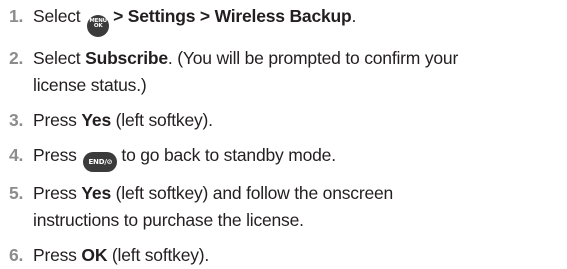 The height and width of the screenshot is (269, 567). What do you see at coordinates (283, 120) in the screenshot?
I see `step-3: 3. Press Yes (left softkey).` at bounding box center [283, 120].